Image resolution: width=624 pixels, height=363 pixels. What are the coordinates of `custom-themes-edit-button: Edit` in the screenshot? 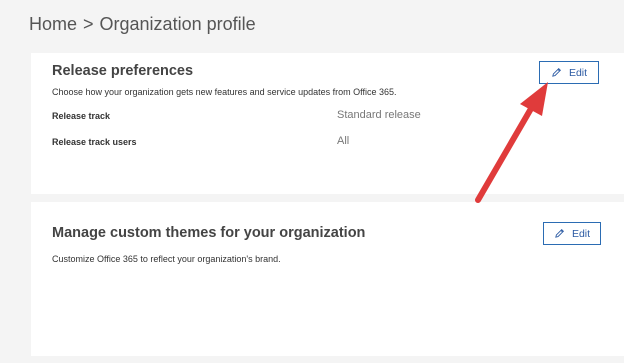 It's located at (572, 233).